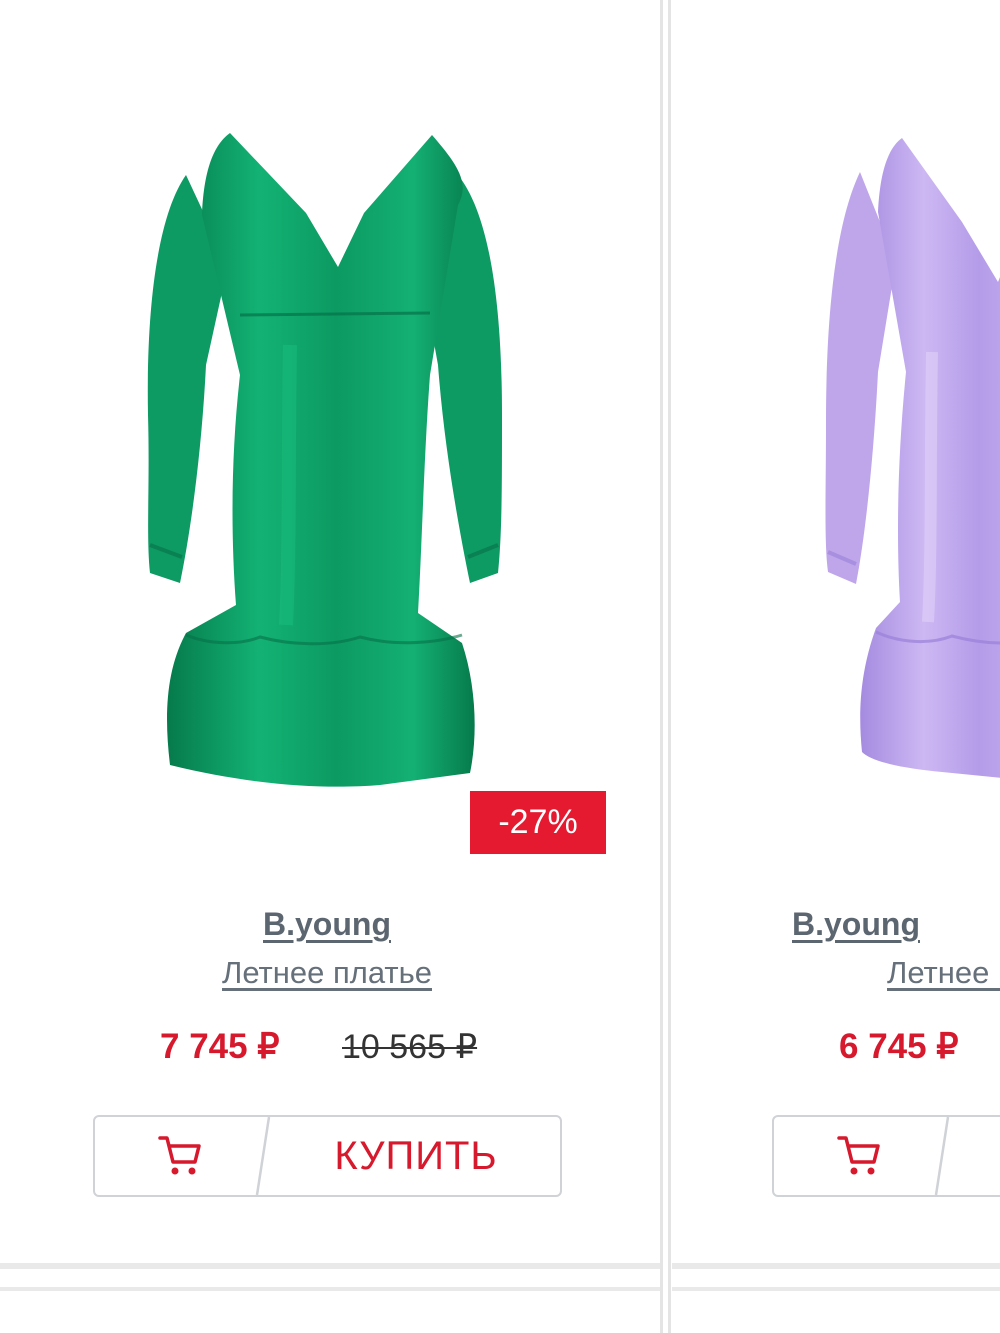  I want to click on current-price: 6 745 ₽, so click(899, 1046).